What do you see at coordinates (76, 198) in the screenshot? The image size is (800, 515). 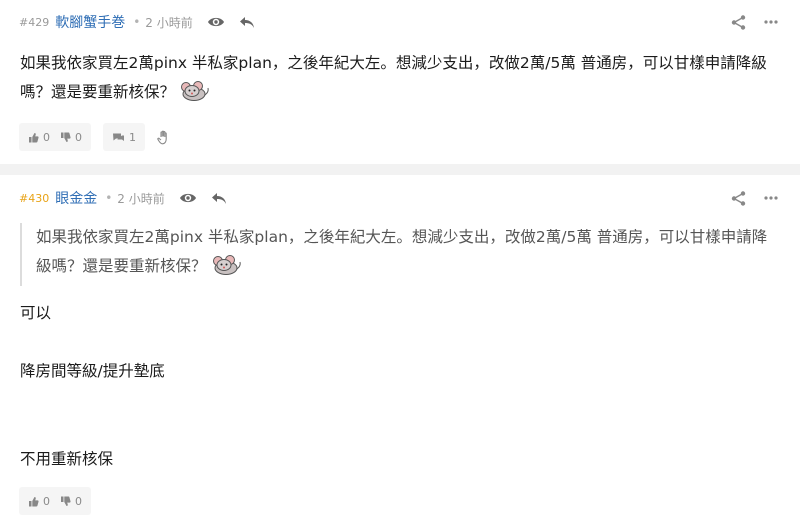 I see `author-name: 眼金金` at bounding box center [76, 198].